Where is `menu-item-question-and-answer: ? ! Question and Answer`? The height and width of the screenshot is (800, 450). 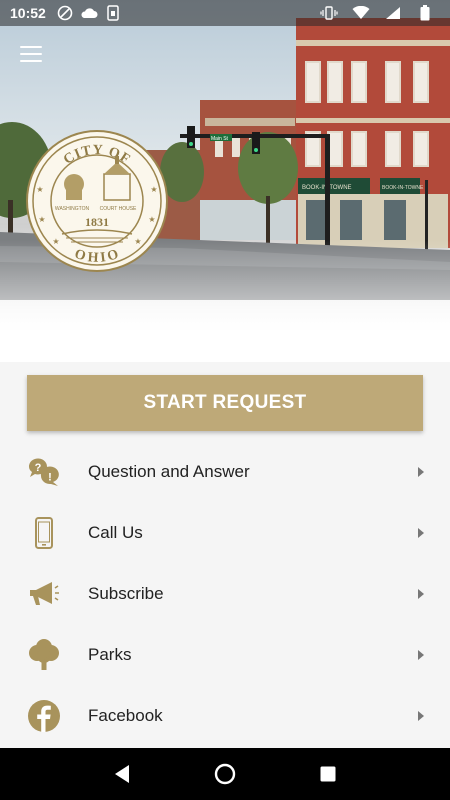
menu-item-question-and-answer: ? ! Question and Answer is located at coordinates (225, 471).